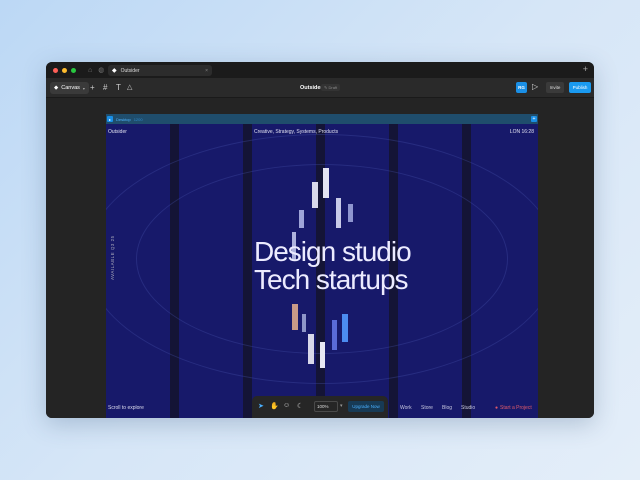 This screenshot has width=640, height=480. What do you see at coordinates (160, 70) in the screenshot?
I see `browser-tab: ◆ Outsider ×` at bounding box center [160, 70].